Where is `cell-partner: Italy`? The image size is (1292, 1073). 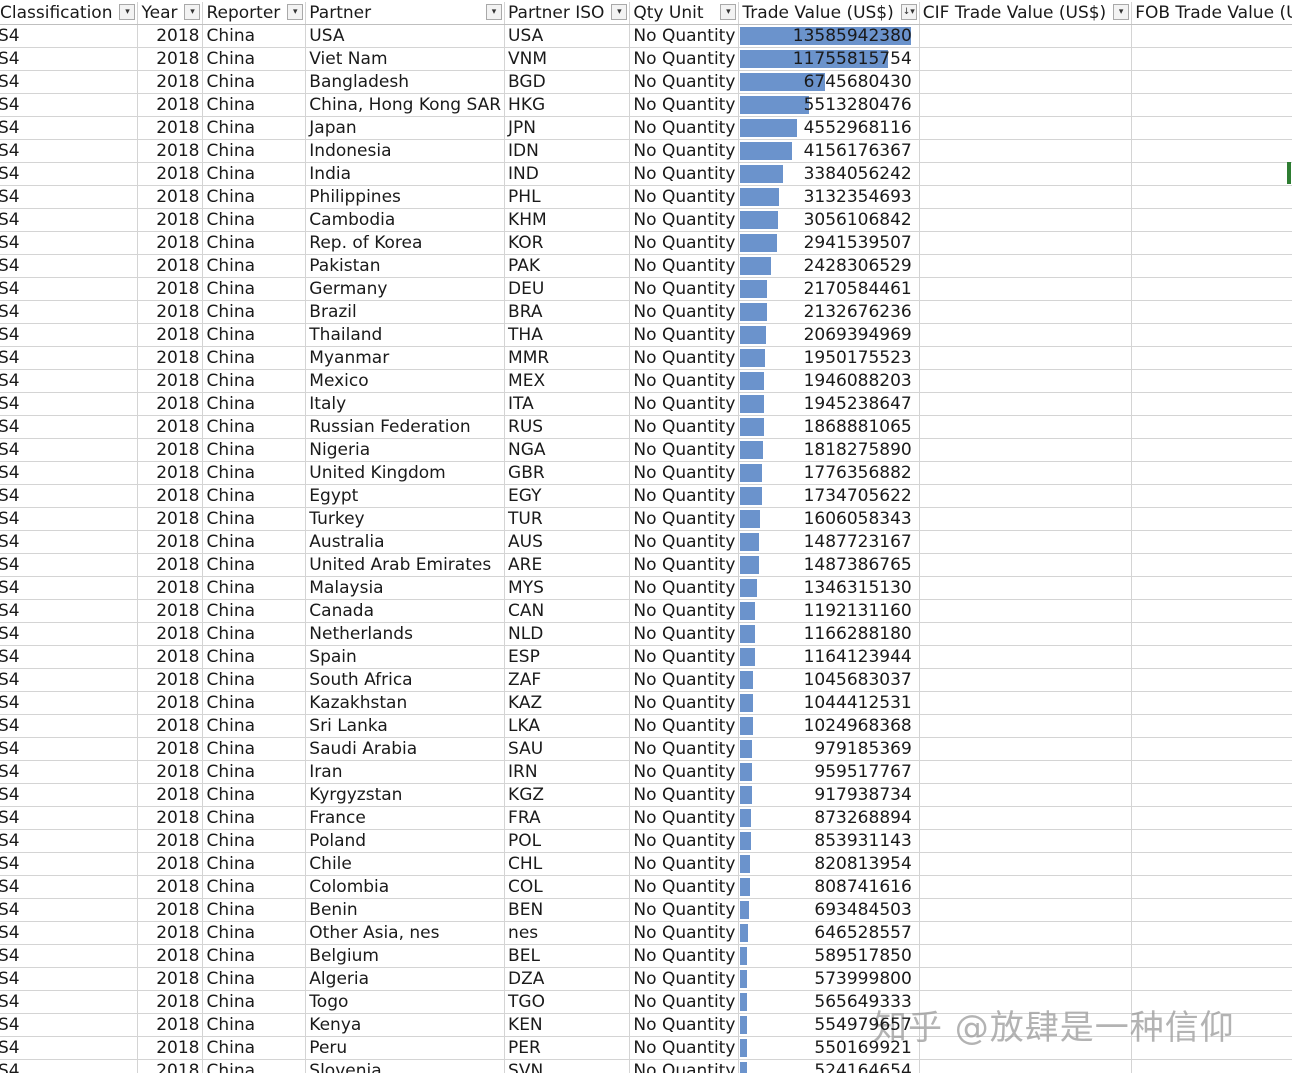 cell-partner: Italy is located at coordinates (405, 404).